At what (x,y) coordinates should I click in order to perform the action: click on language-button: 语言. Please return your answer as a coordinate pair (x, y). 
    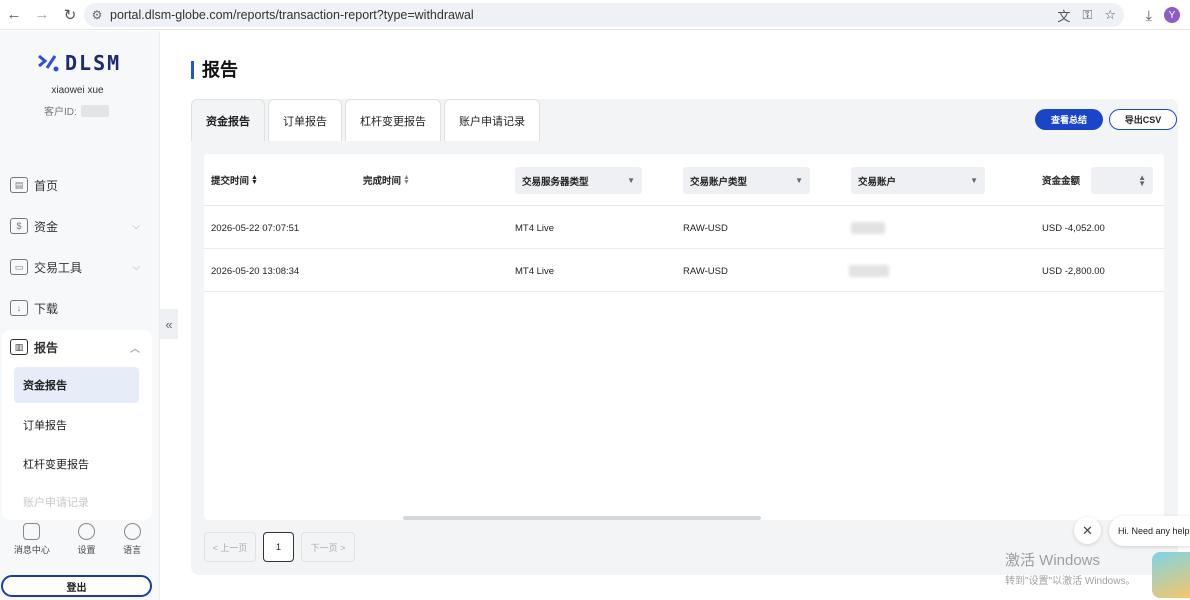
    Looking at the image, I should click on (132, 539).